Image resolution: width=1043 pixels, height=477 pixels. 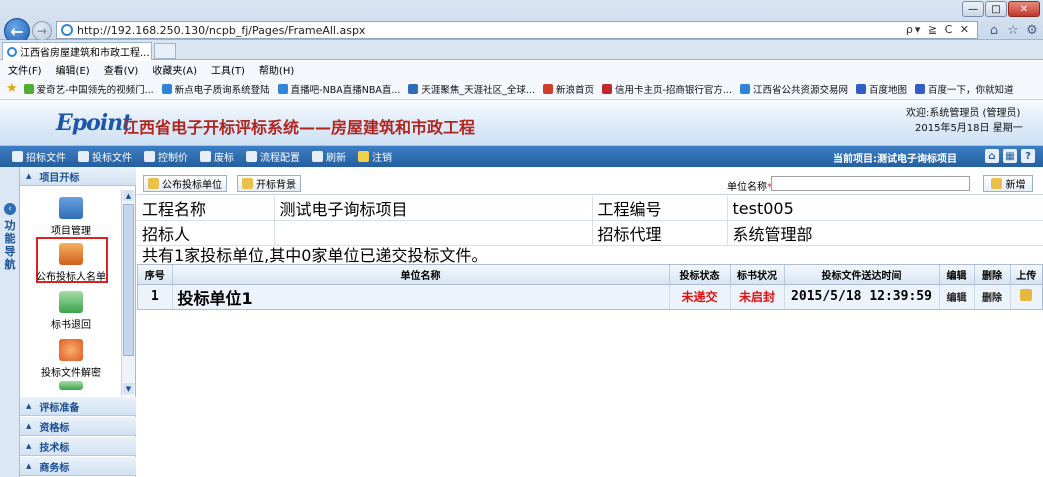 What do you see at coordinates (149, 156) in the screenshot?
I see `price-icon` at bounding box center [149, 156].